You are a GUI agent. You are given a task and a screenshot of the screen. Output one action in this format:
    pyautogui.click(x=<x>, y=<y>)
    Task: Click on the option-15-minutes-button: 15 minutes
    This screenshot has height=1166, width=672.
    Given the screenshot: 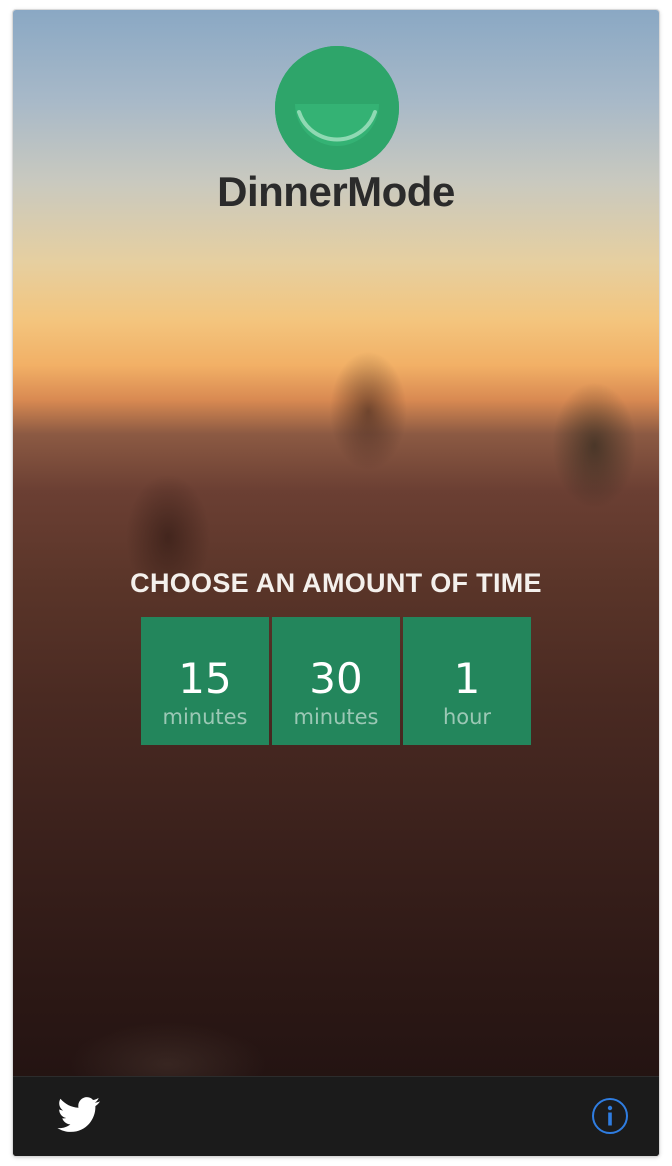 What is the action you would take?
    pyautogui.click(x=205, y=681)
    